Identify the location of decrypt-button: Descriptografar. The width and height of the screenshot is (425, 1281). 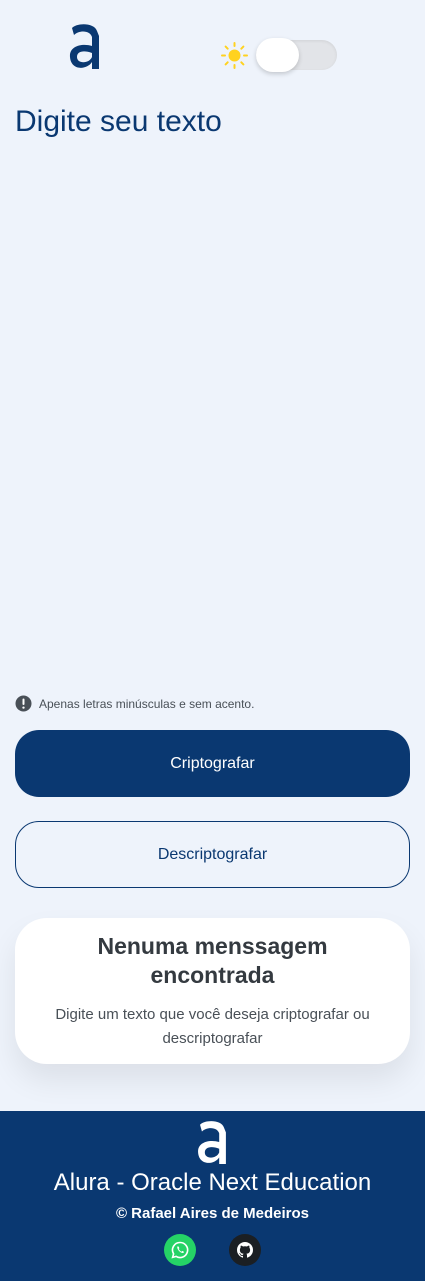
(212, 854).